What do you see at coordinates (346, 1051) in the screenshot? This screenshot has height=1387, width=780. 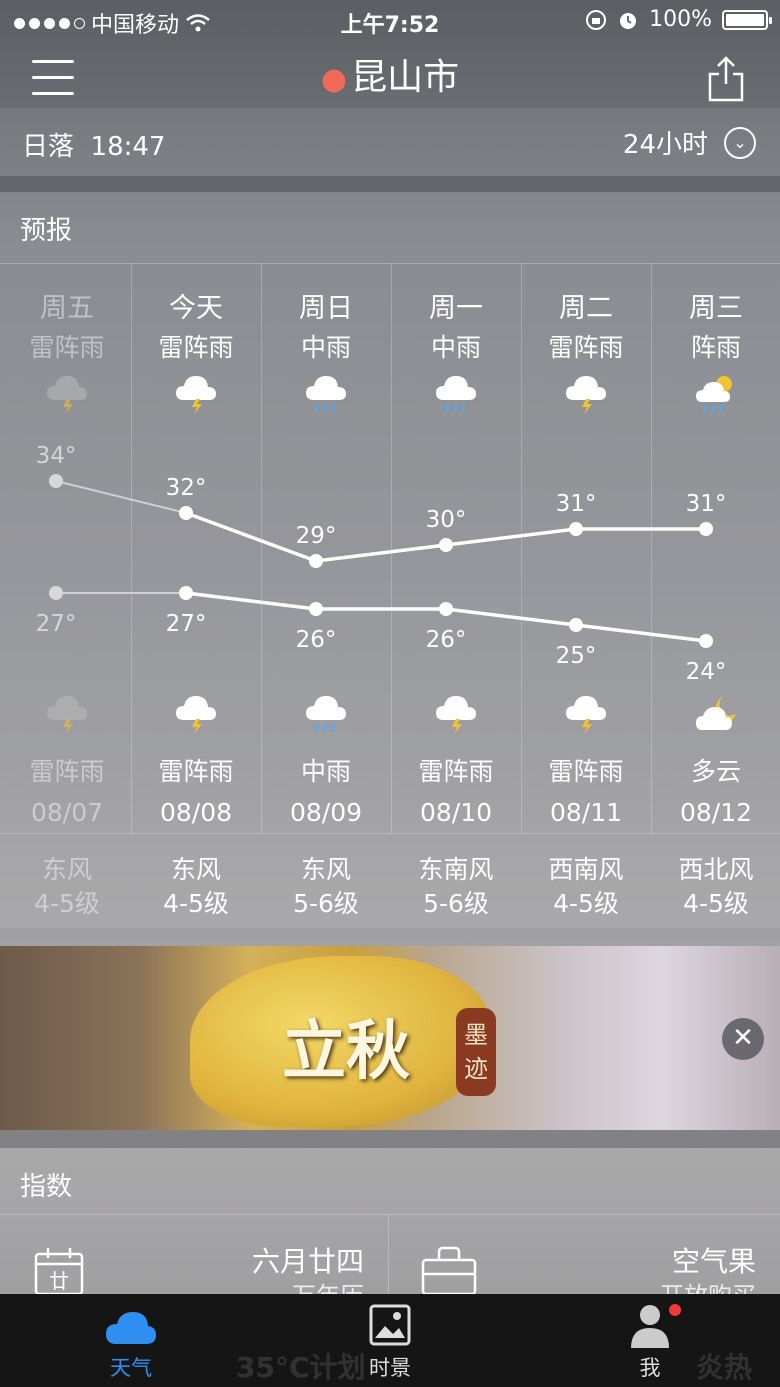 I see `banner-title: 立秋` at bounding box center [346, 1051].